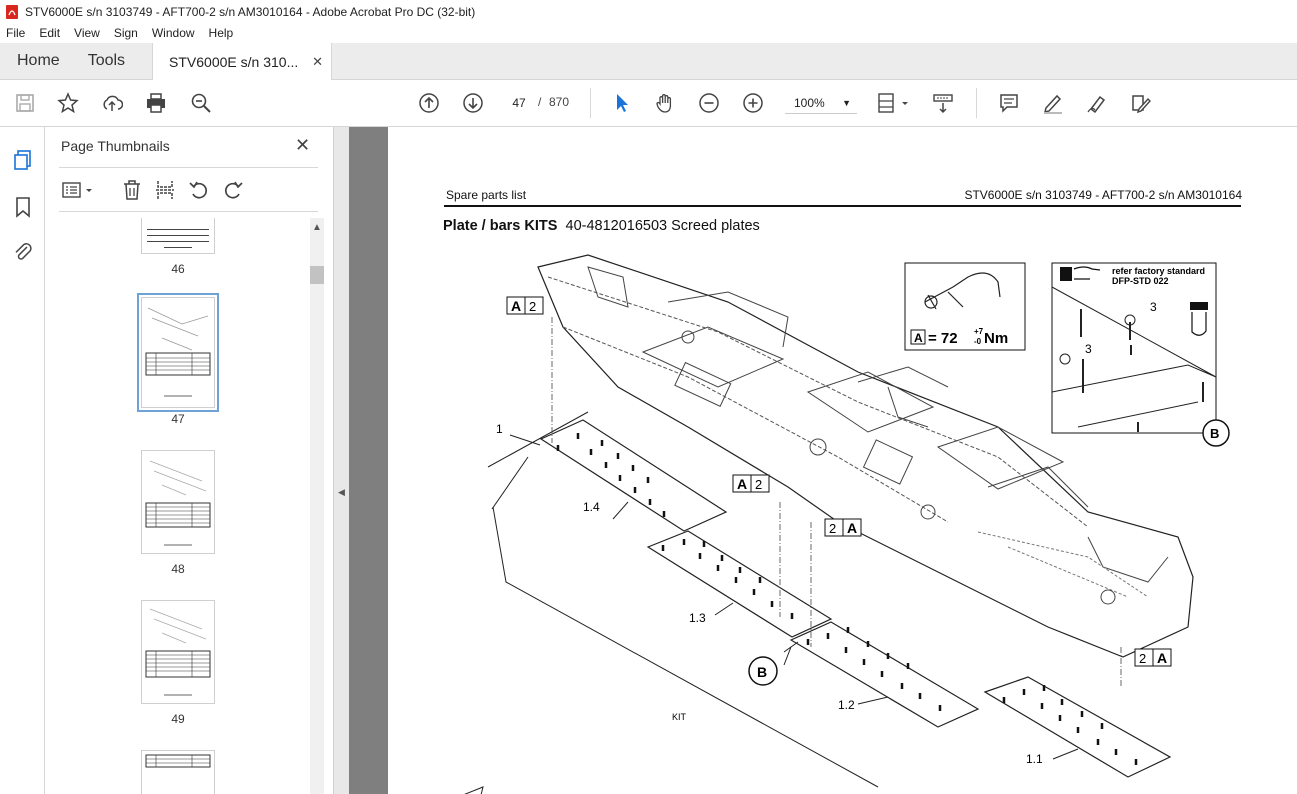  I want to click on thumbnail-list: 46 47 48 49, so click(183, 506).